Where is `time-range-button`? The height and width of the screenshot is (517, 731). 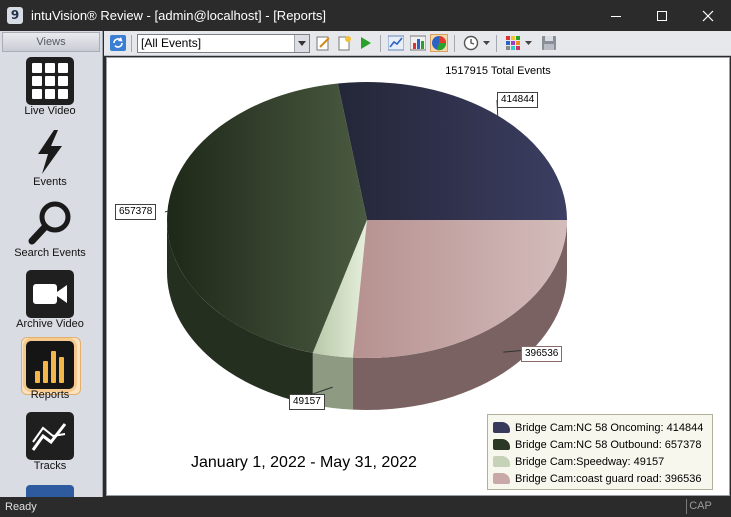 time-range-button is located at coordinates (471, 43).